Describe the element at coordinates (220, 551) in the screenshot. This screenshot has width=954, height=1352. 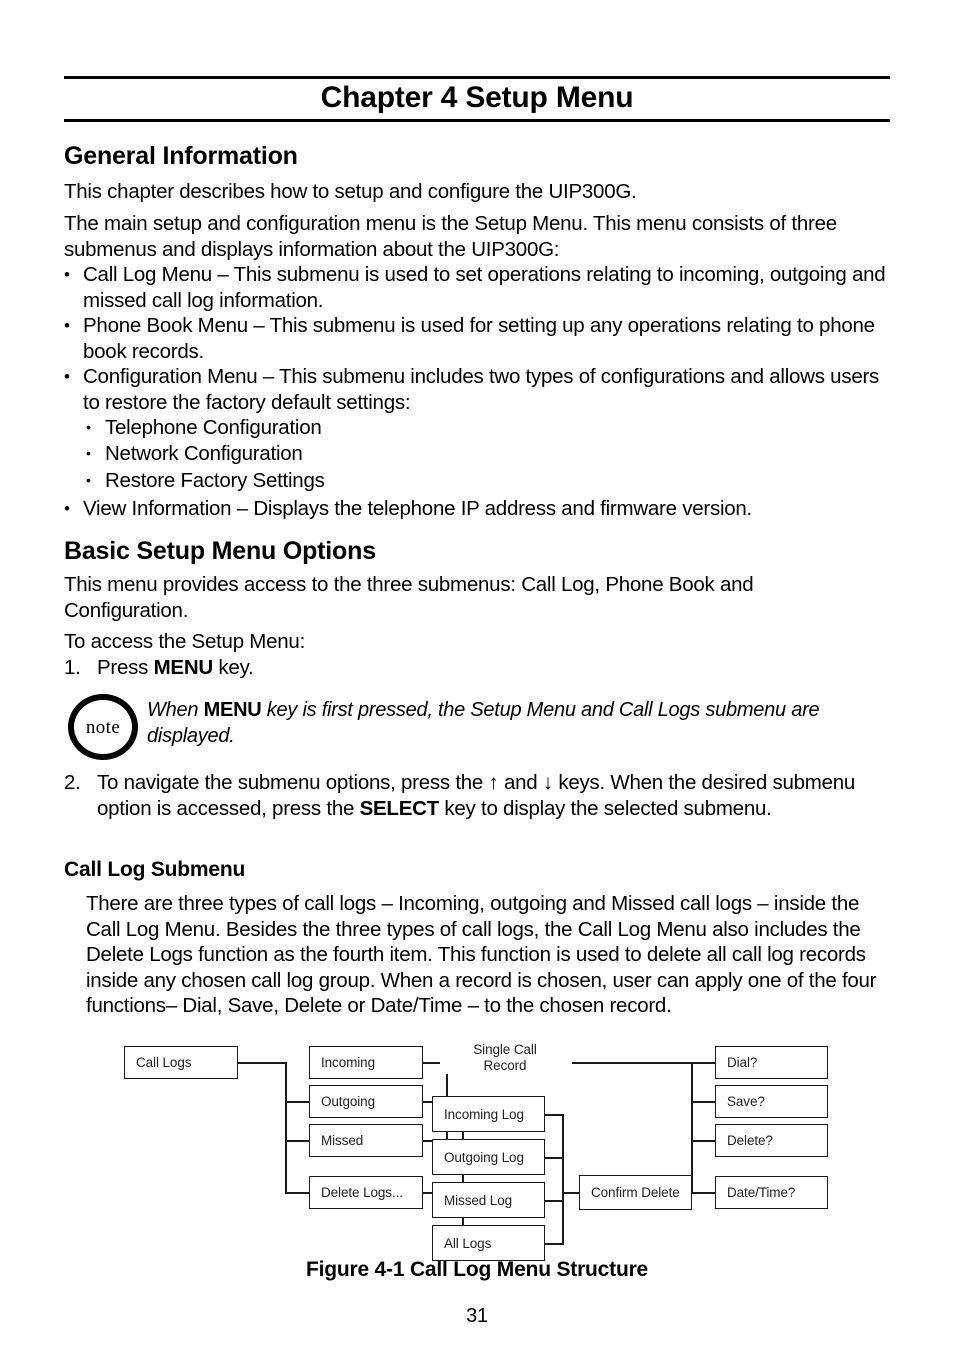
I see `heading-basic-setup-menu-options: Basic Setup Menu Options` at that location.